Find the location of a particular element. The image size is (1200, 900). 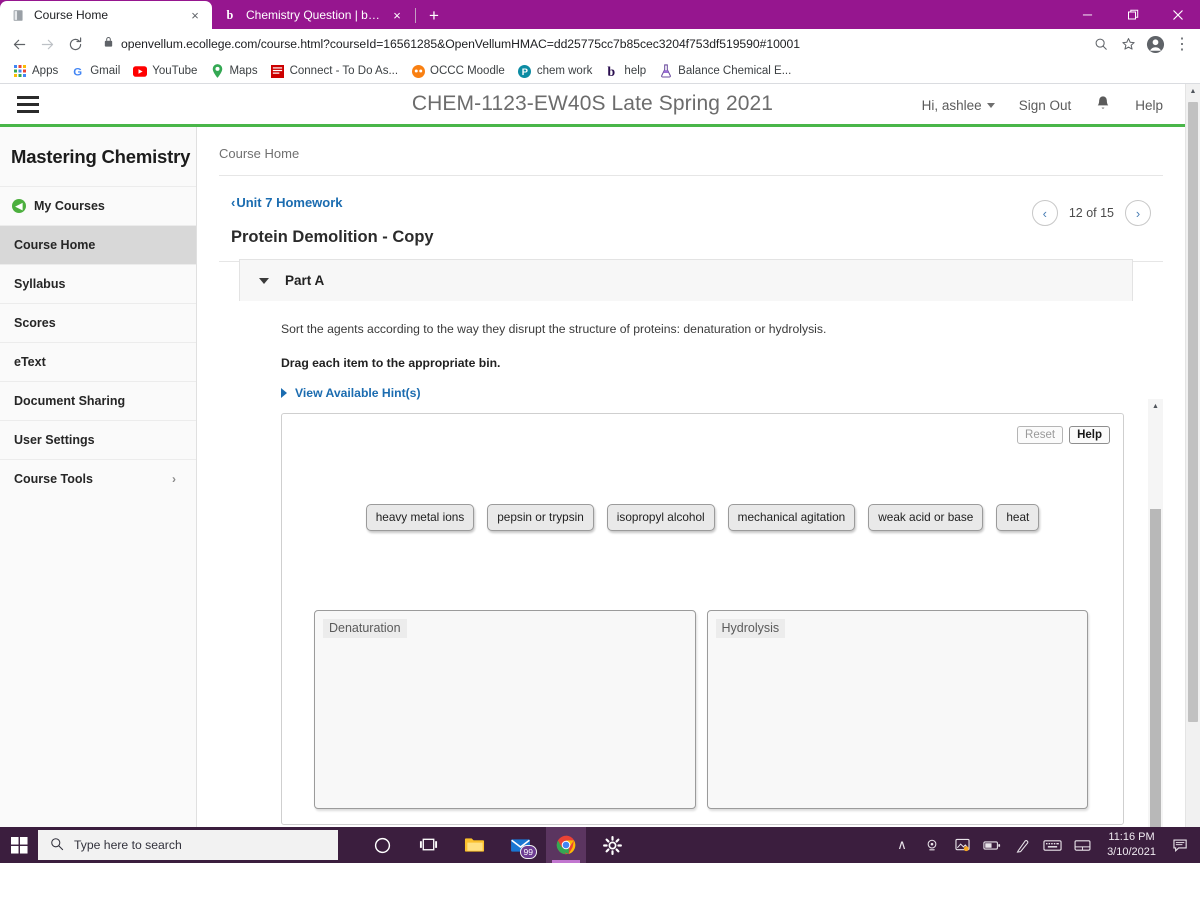

connect-icon is located at coordinates (278, 71).